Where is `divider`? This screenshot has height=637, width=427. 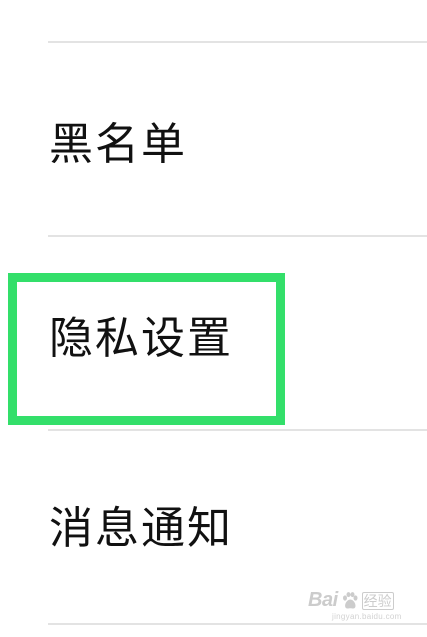
divider is located at coordinates (237, 624).